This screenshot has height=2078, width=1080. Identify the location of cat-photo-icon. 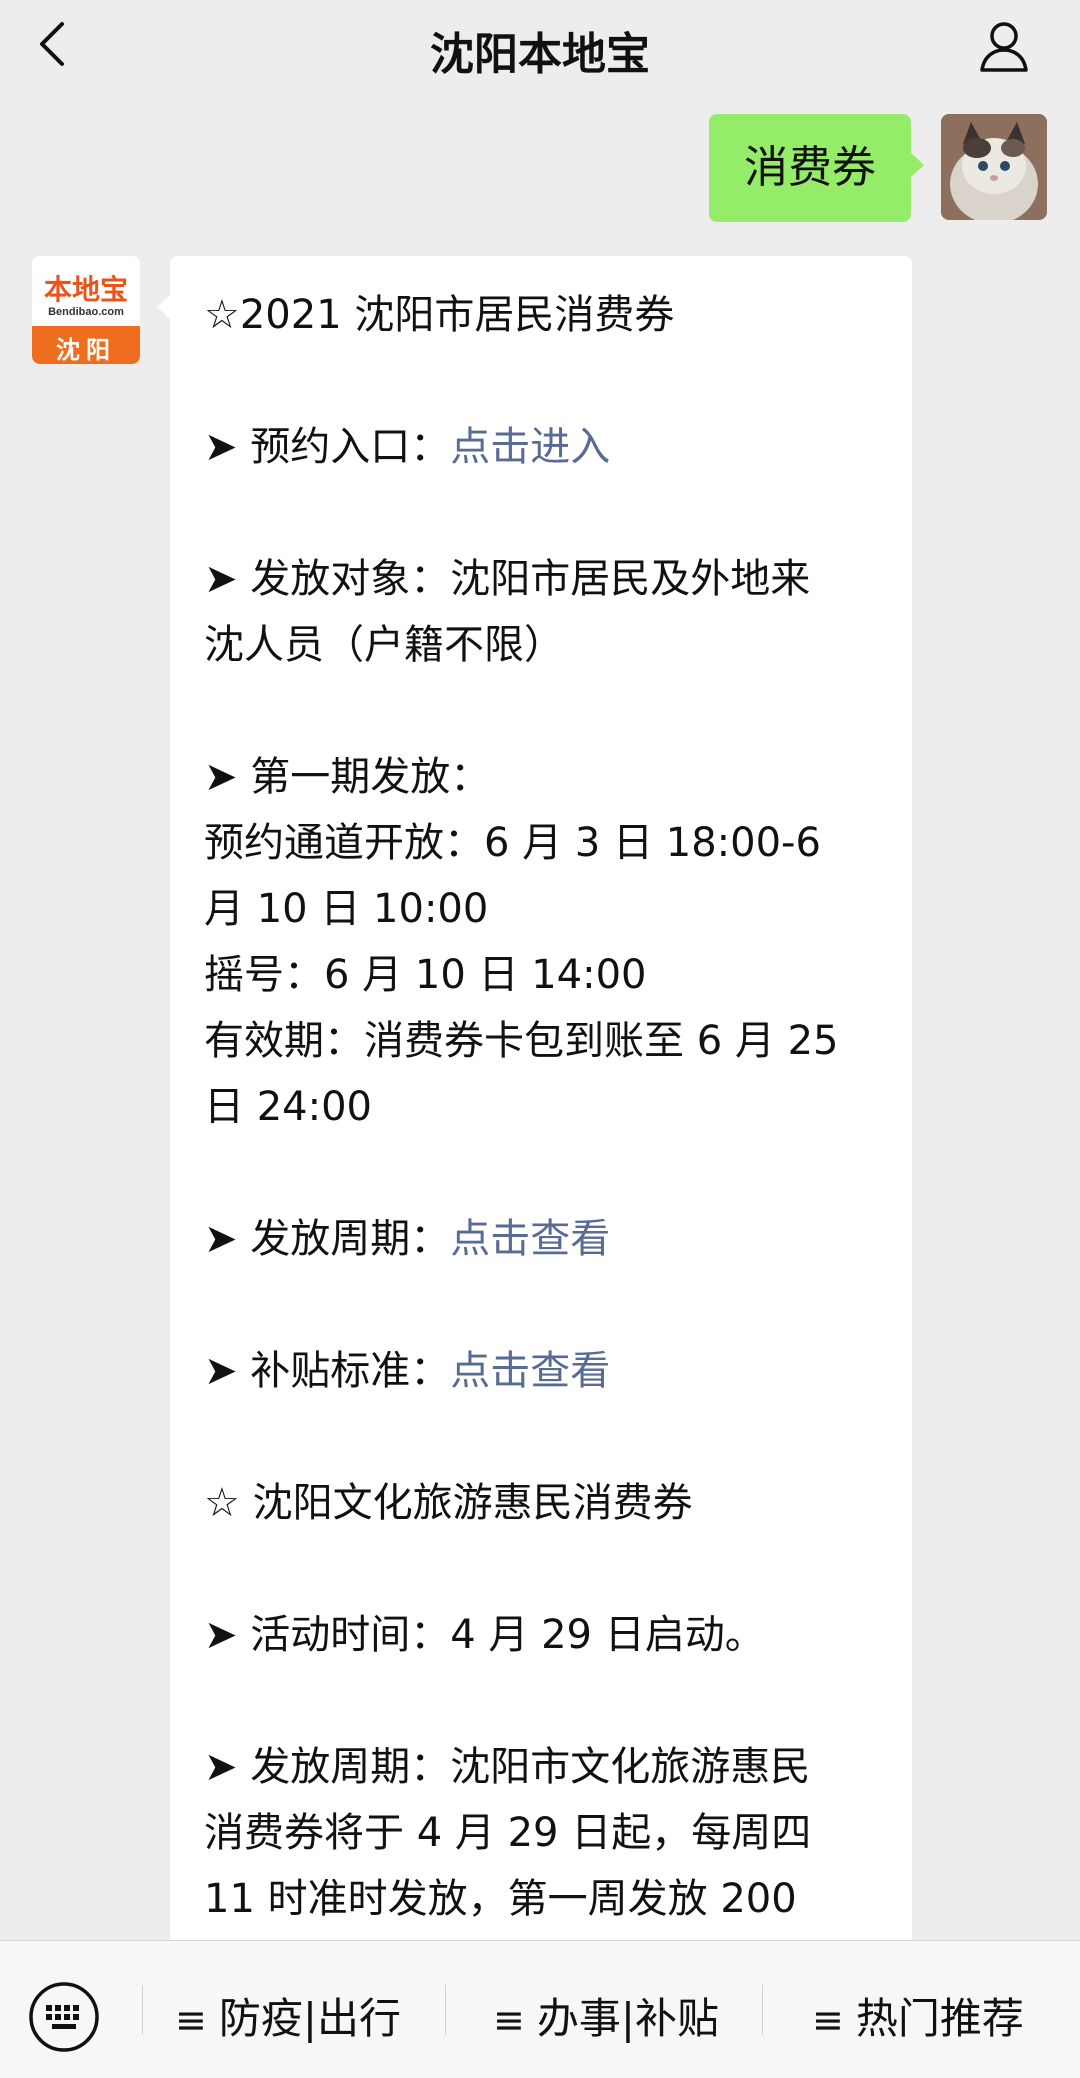
(994, 167).